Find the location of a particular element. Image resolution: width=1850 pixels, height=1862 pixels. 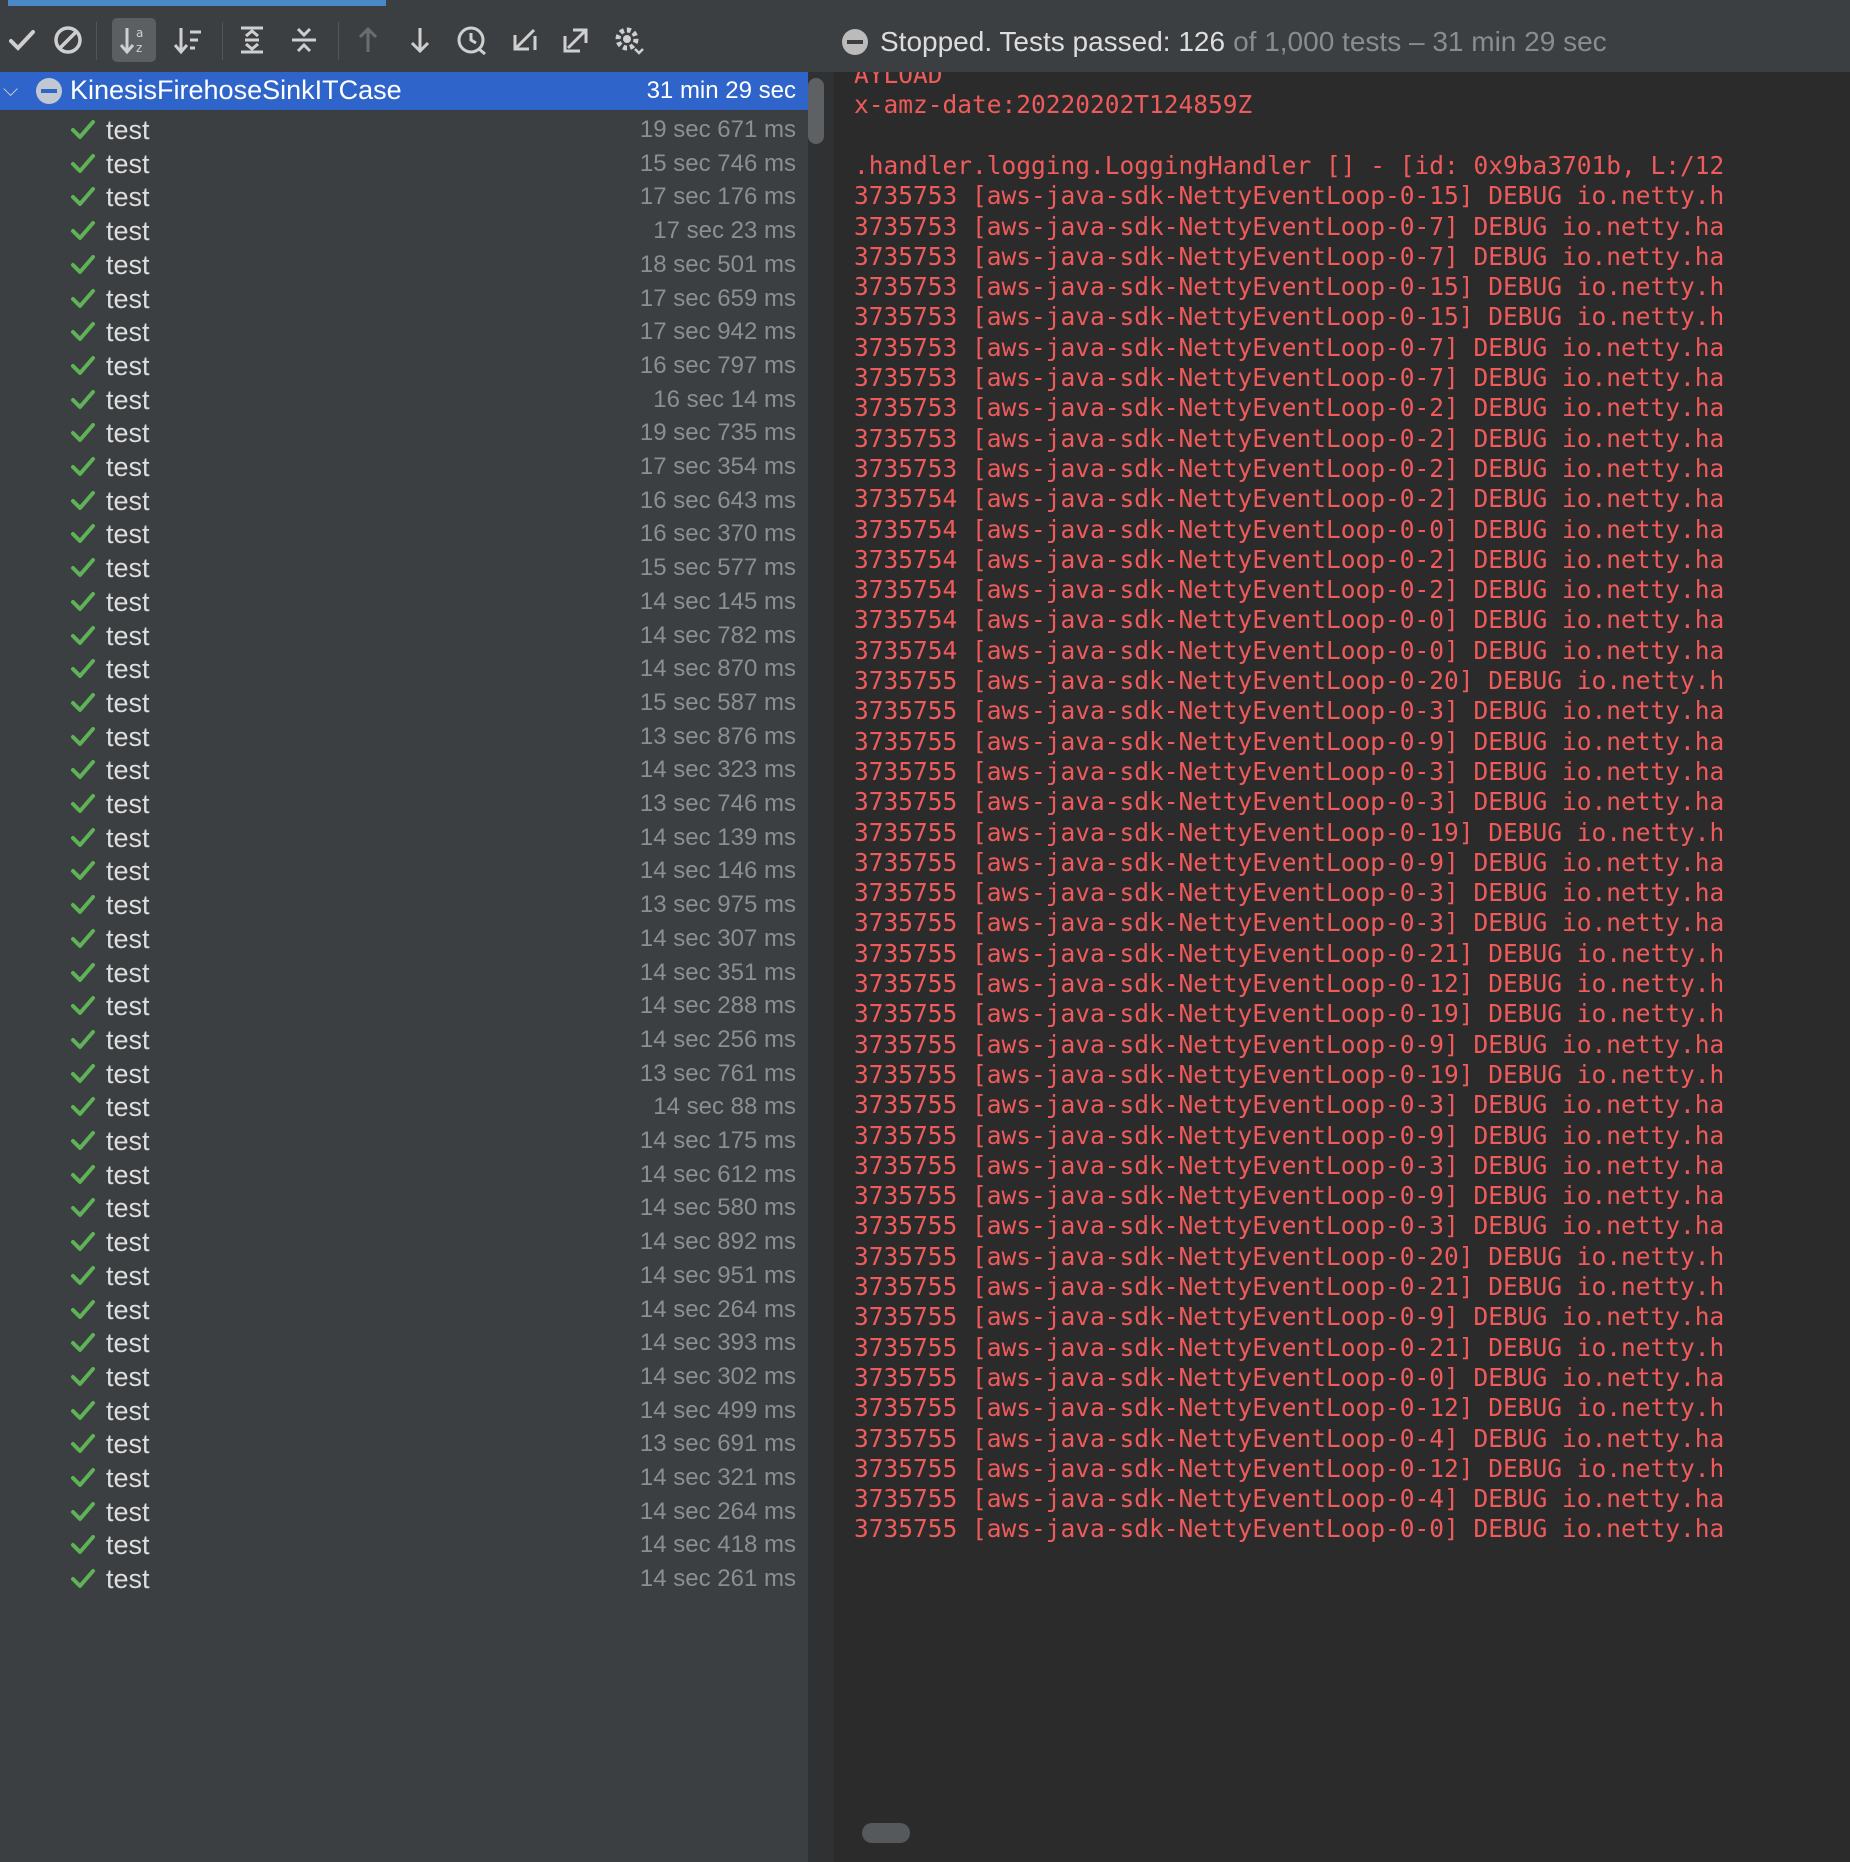

test-duration: 14 sec 175 ms is located at coordinates (717, 1140).